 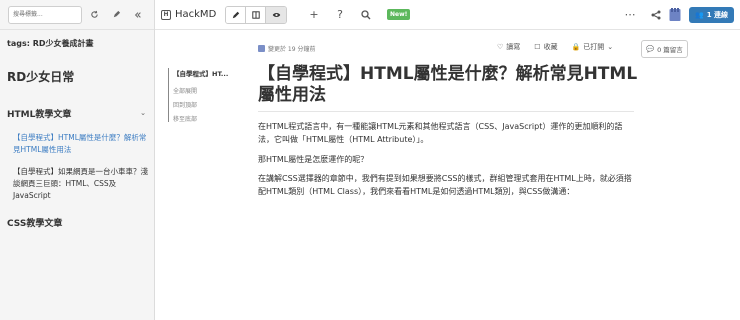 I want to click on columns-icon, so click(x=255, y=14).